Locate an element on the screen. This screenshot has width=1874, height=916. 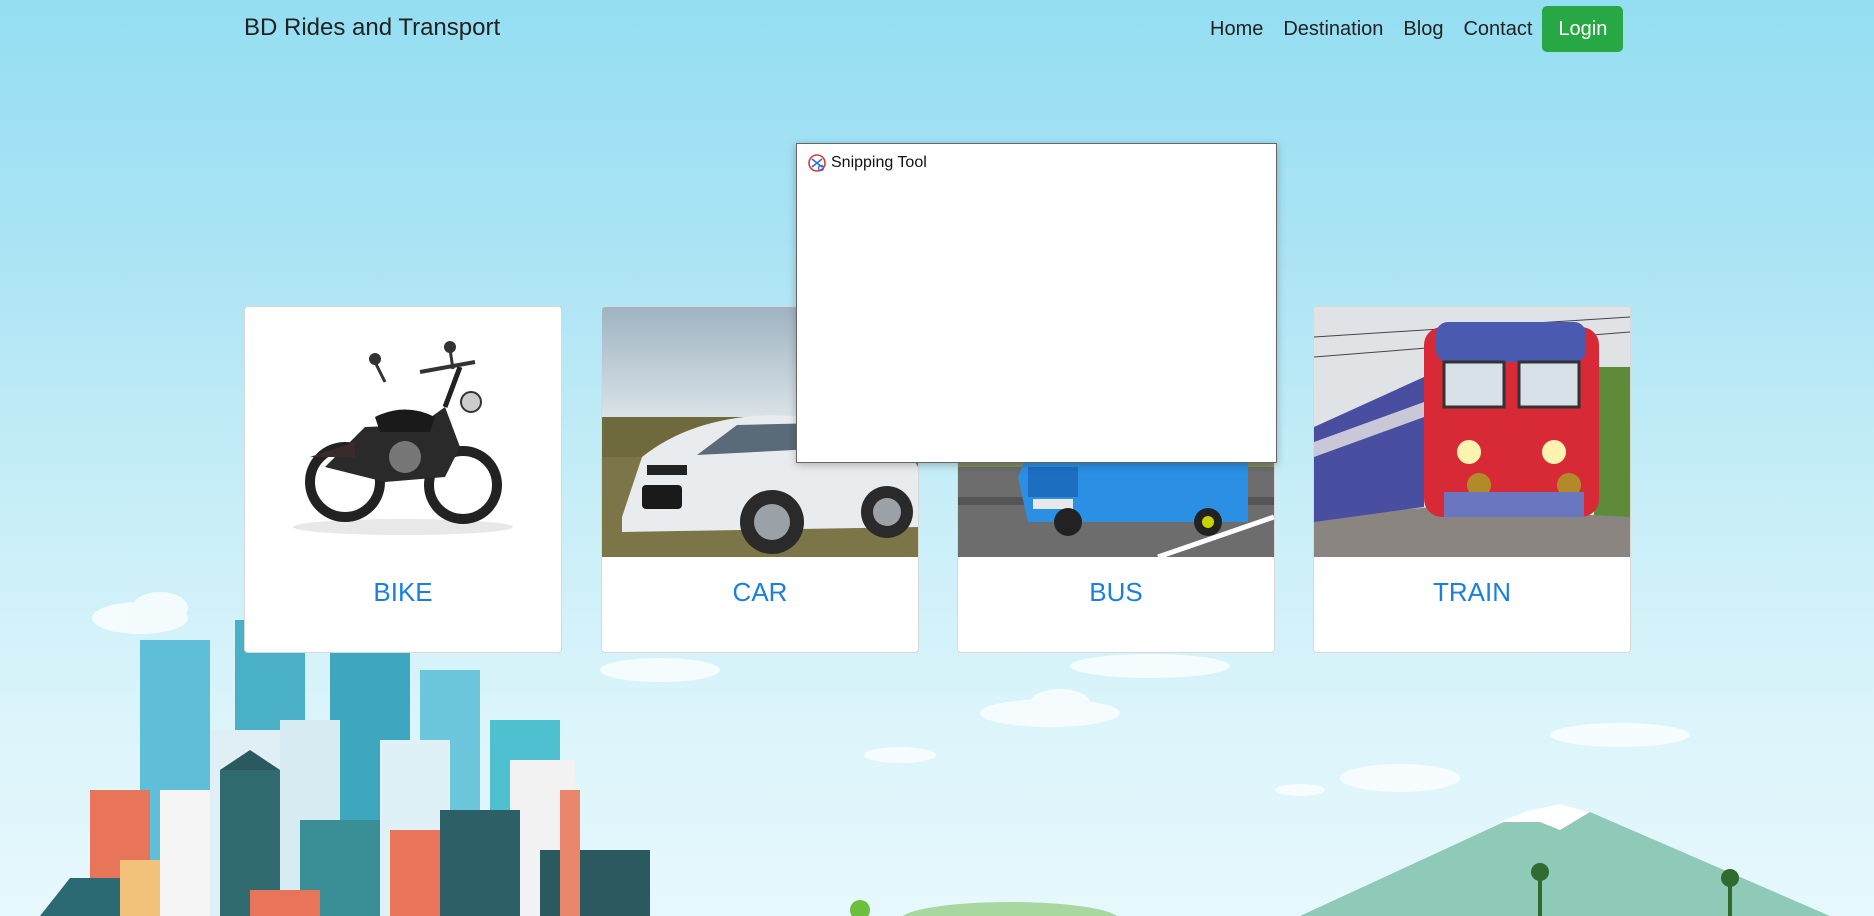
login-button: Login is located at coordinates (1583, 29).